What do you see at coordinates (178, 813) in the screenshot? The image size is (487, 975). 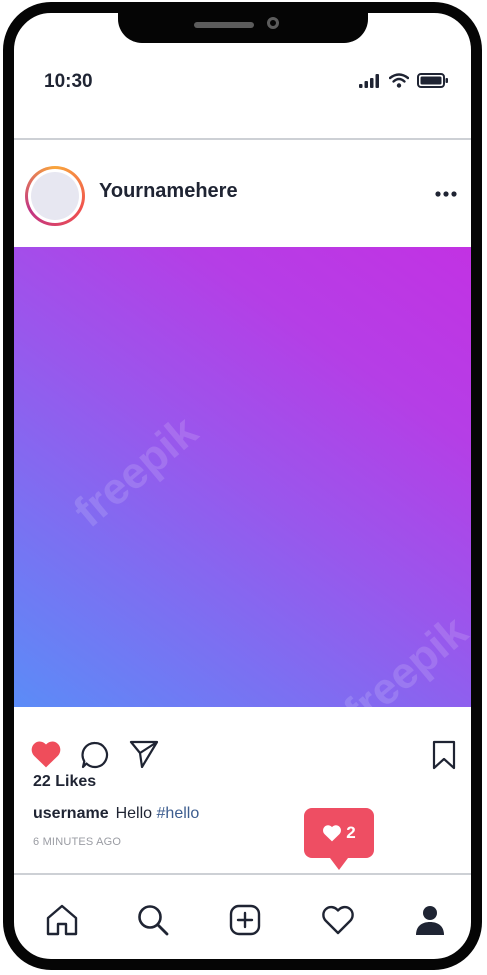 I see `caption-hashtag: #hello` at bounding box center [178, 813].